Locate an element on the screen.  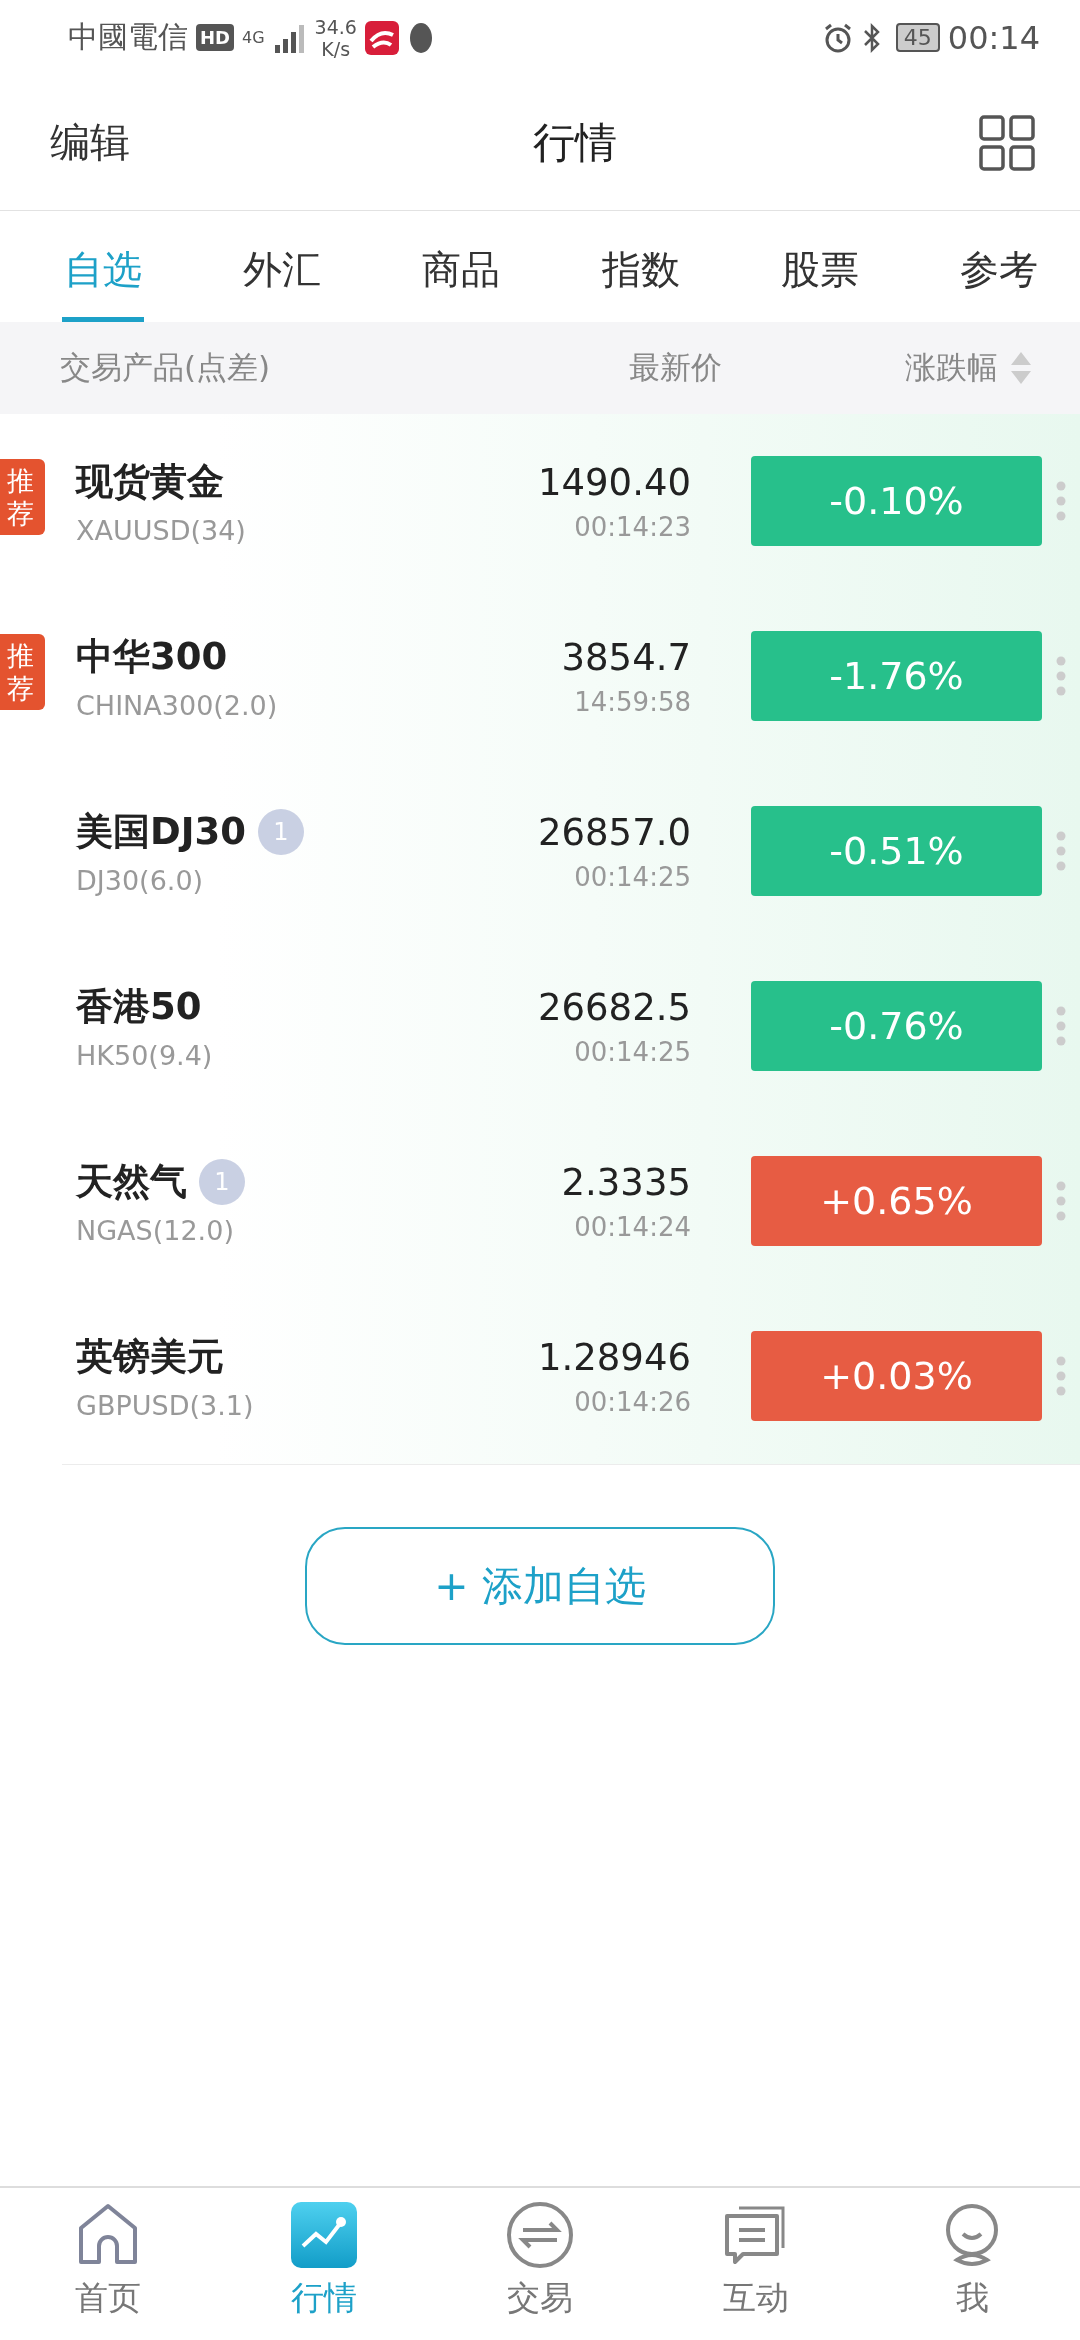
exchange-icon is located at coordinates (540, 2235).